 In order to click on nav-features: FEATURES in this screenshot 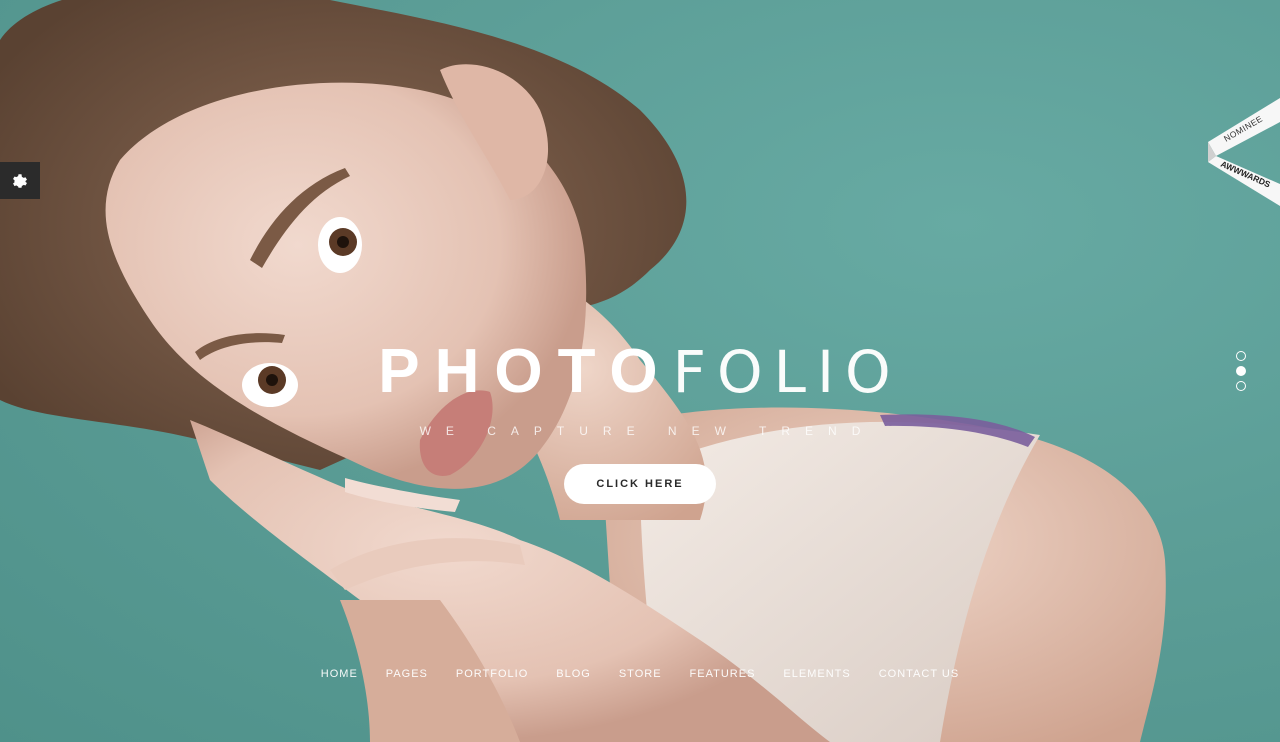, I will do `click(723, 674)`.